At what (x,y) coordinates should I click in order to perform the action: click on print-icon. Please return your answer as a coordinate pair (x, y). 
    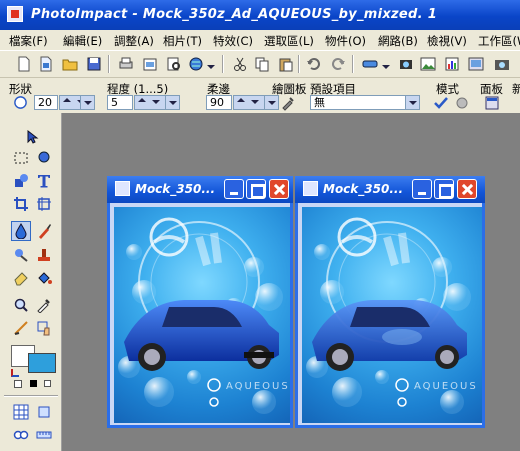
    Looking at the image, I should click on (126, 64).